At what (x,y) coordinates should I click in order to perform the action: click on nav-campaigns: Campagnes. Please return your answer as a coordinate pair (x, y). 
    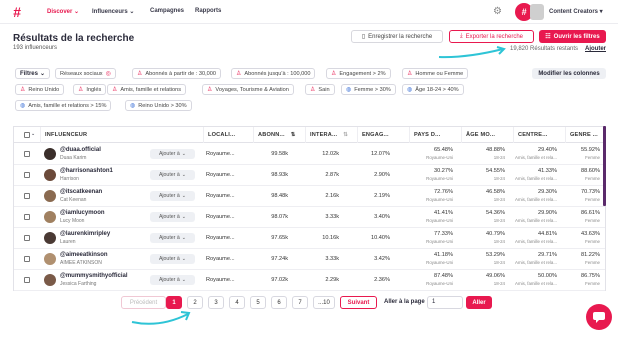
    Looking at the image, I should click on (167, 11).